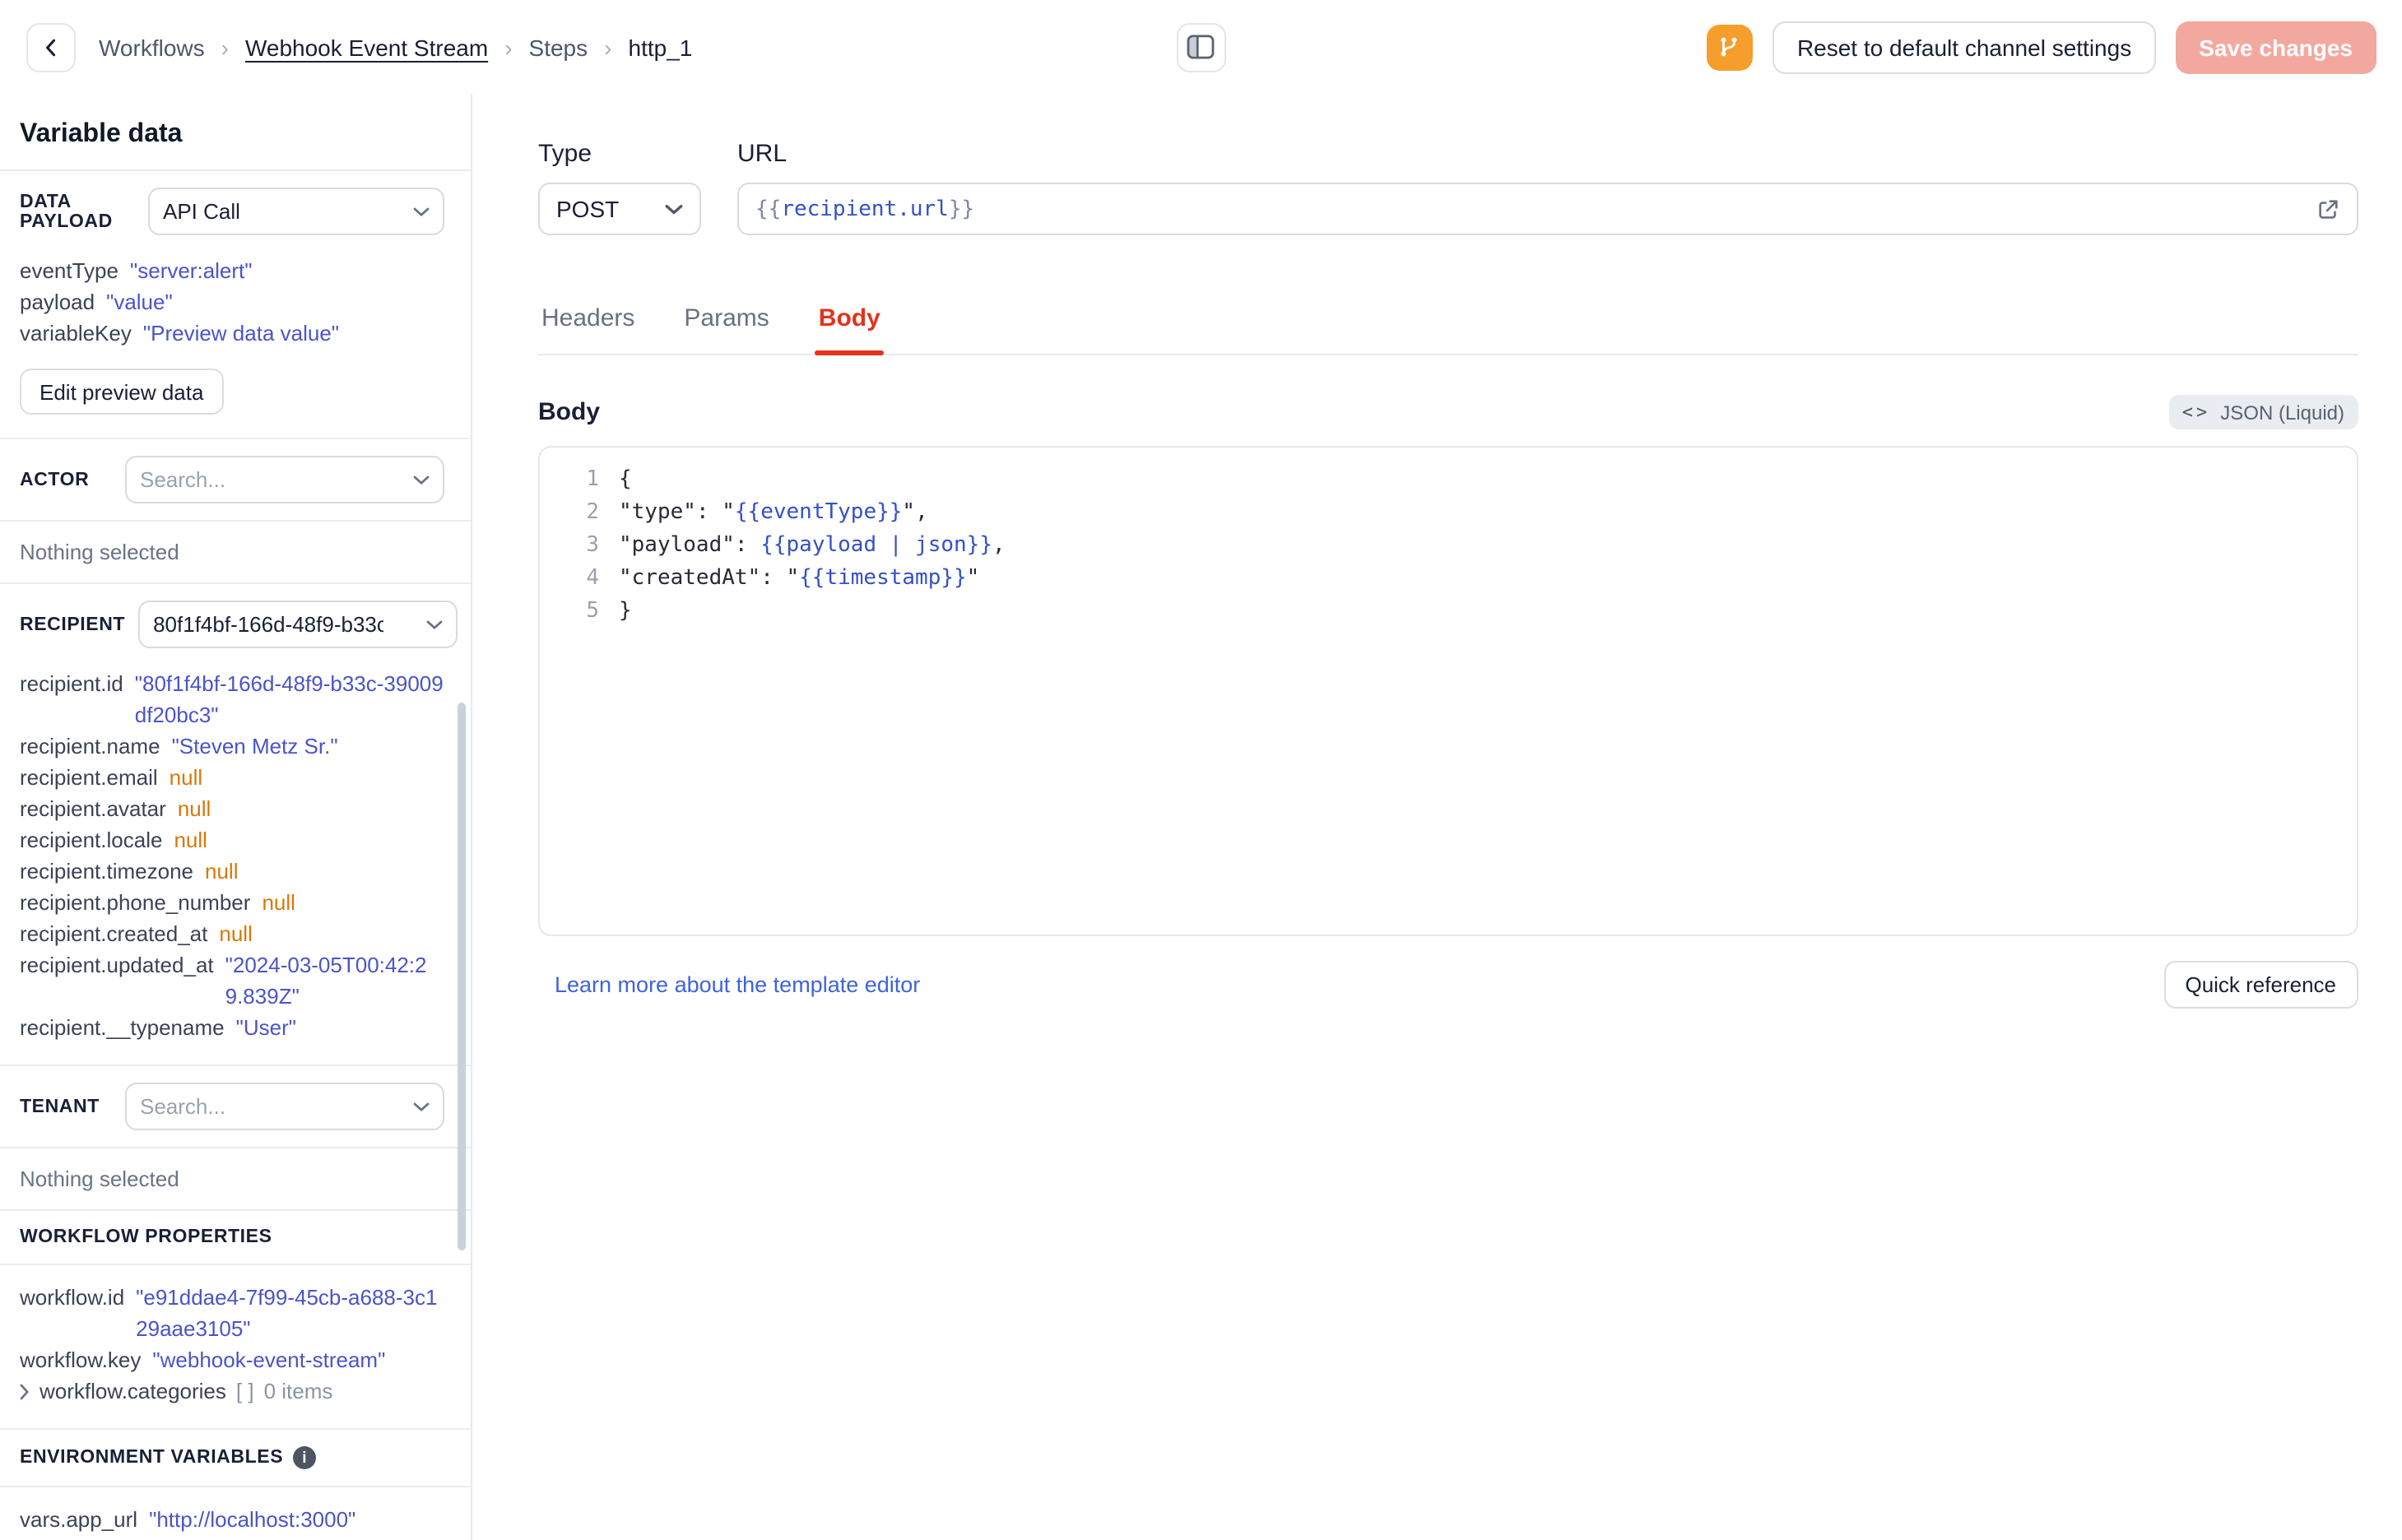 The height and width of the screenshot is (1540, 2402). Describe the element at coordinates (253, 1519) in the screenshot. I see `variable-value: "http://localhost:3000"` at that location.